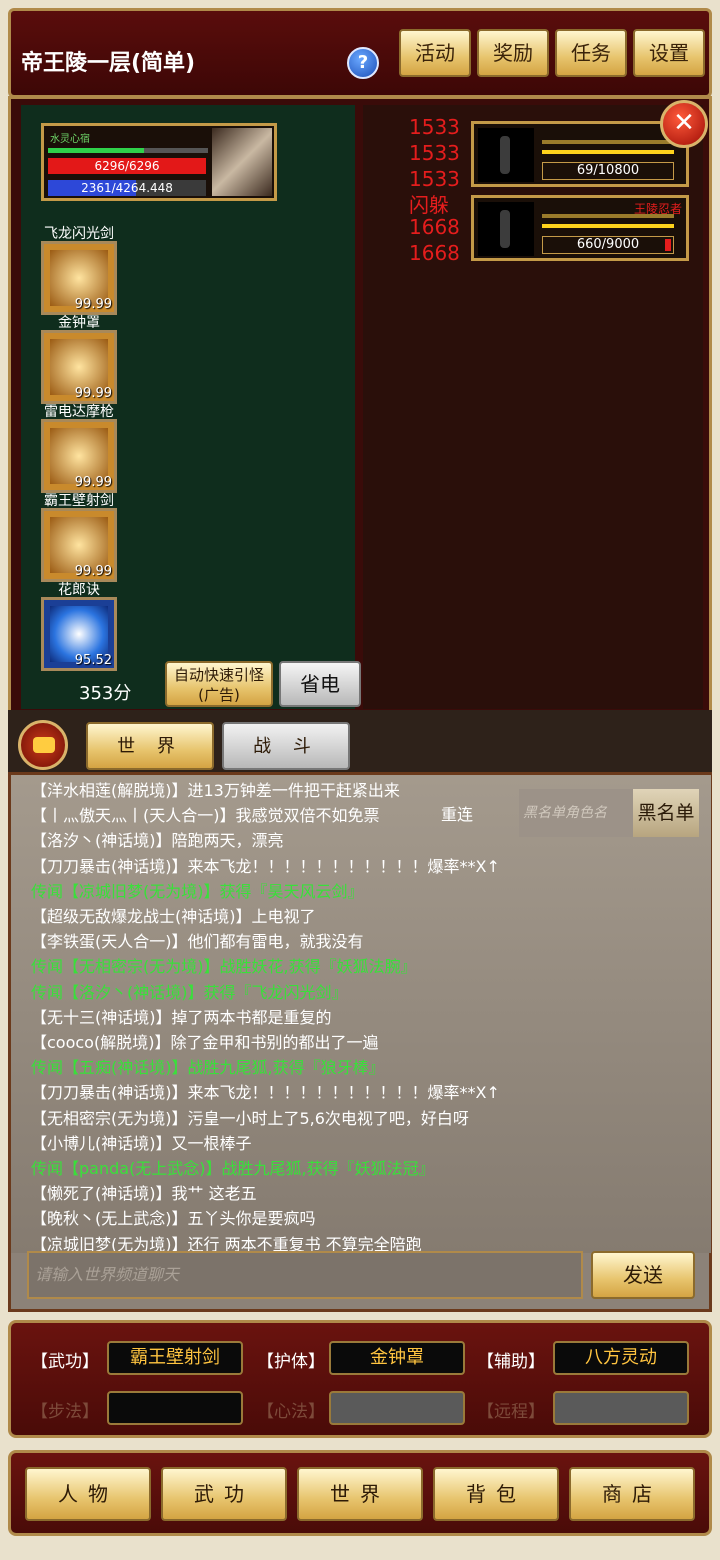  I want to click on fuzhu-label: 【辅助】, so click(511, 1362).